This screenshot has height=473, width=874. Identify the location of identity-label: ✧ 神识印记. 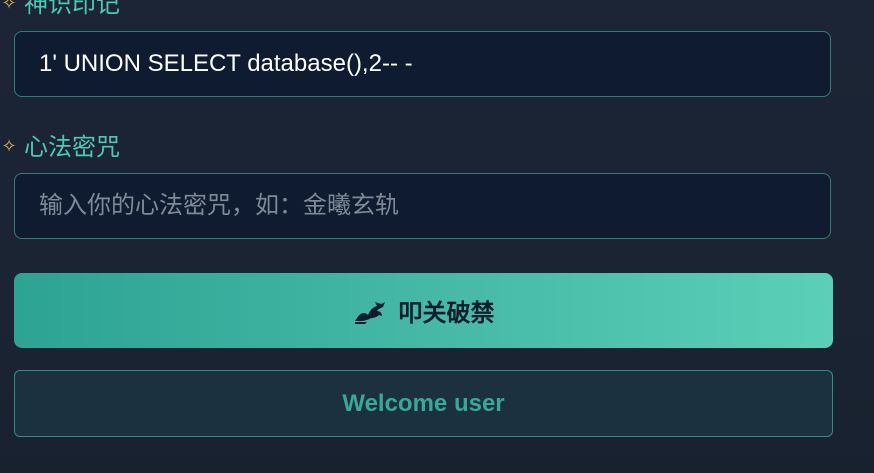
(60, 8).